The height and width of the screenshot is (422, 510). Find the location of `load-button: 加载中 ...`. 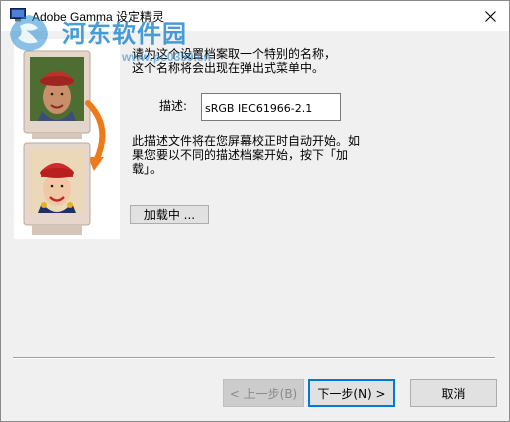

load-button: 加载中 ... is located at coordinates (169, 214).